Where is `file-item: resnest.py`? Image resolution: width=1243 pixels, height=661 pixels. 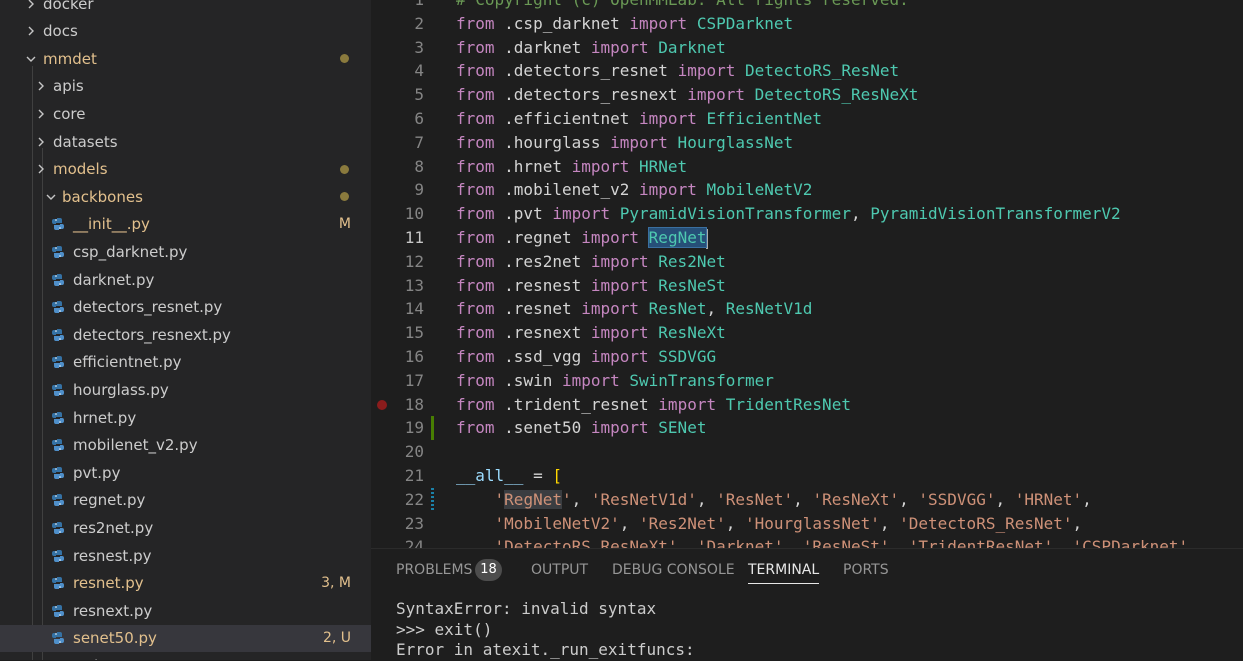
file-item: resnest.py is located at coordinates (185, 555).